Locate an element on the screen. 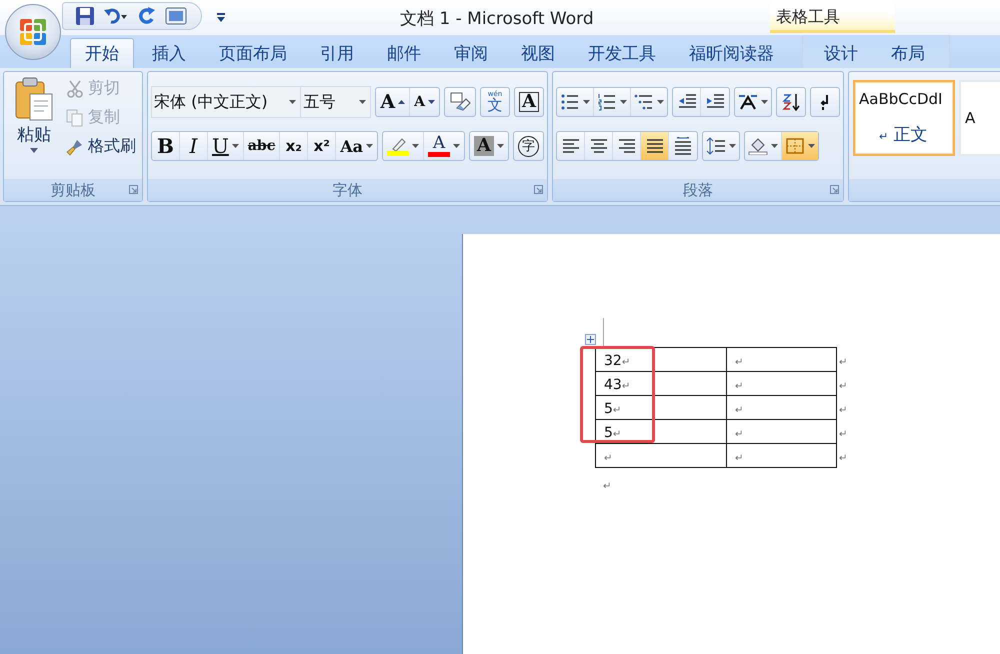 The width and height of the screenshot is (1000, 654). bullets-icon is located at coordinates (570, 102).